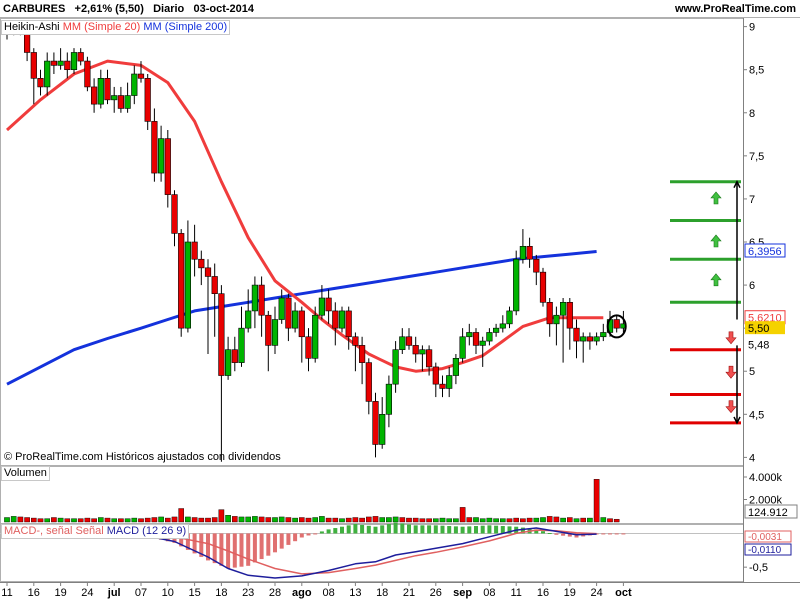  I want to click on date-tick-label: sep, so click(462, 593).